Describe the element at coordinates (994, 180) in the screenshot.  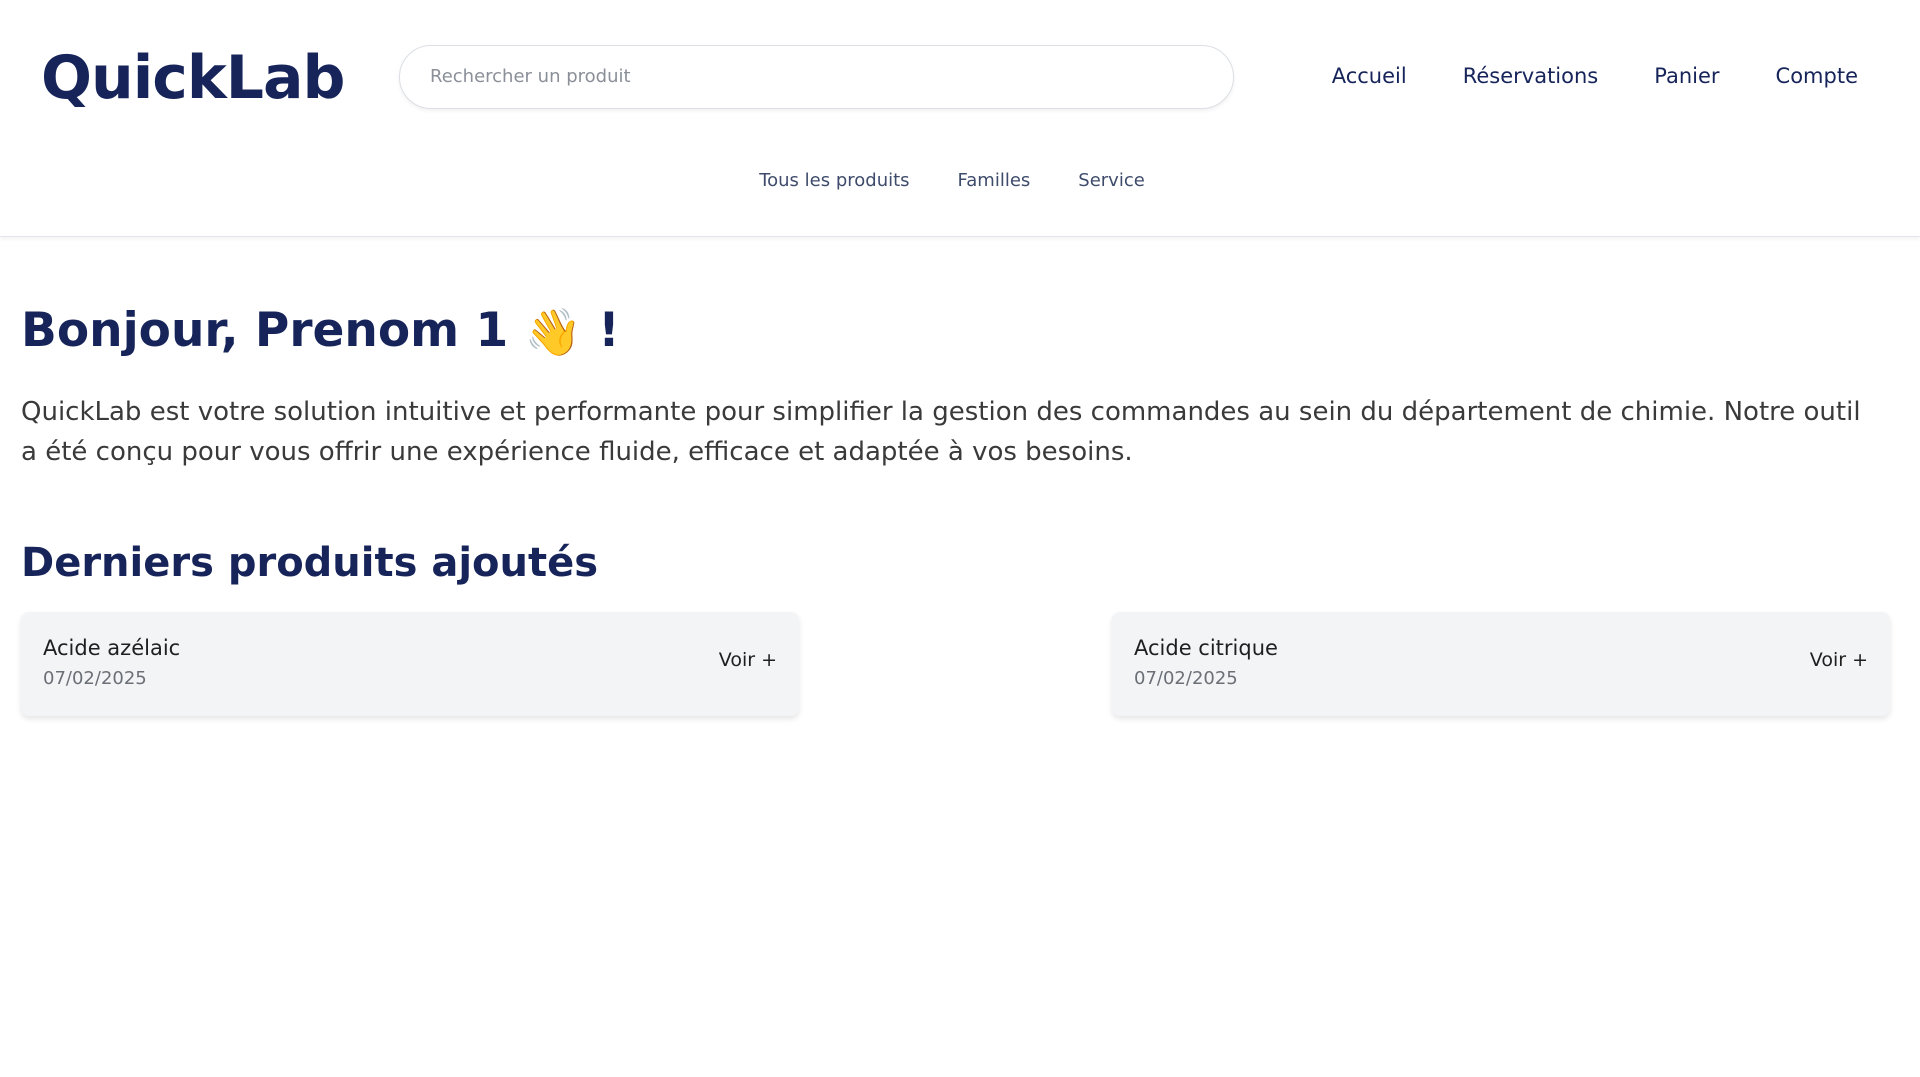
I see `subnav-familles: Familles` at that location.